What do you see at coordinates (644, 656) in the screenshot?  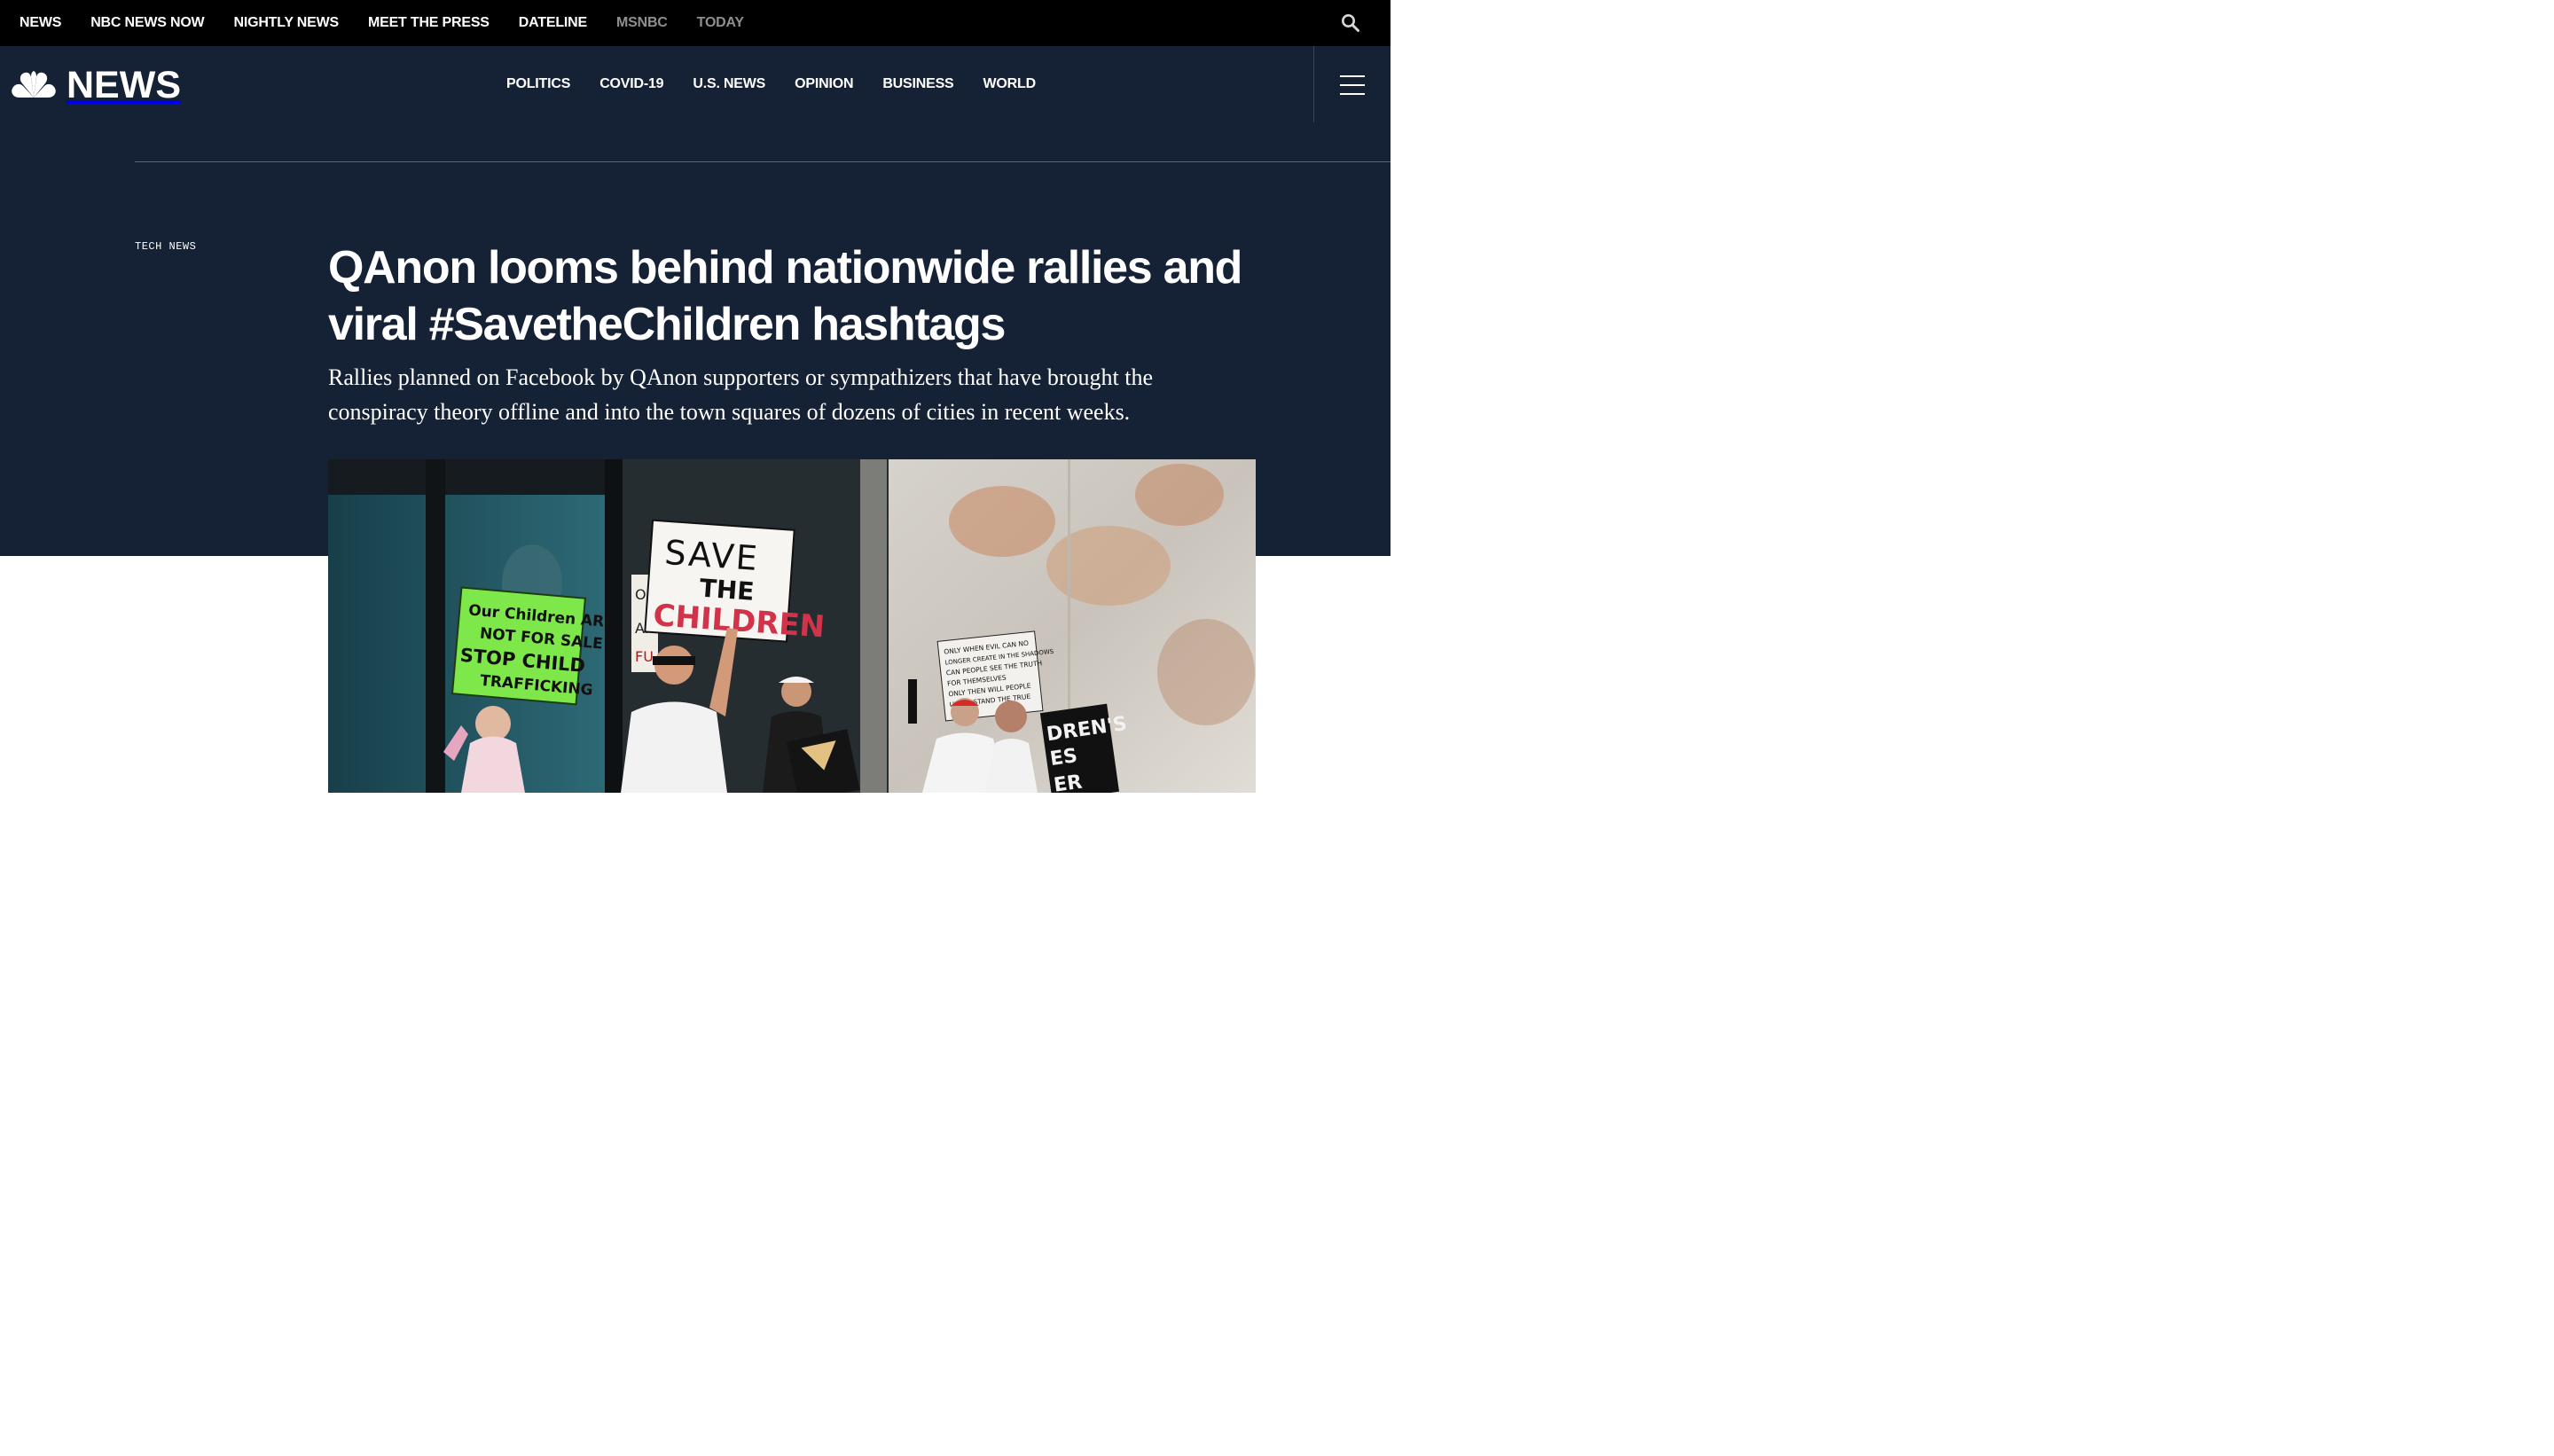 I see `sign-behind-line3: FU` at bounding box center [644, 656].